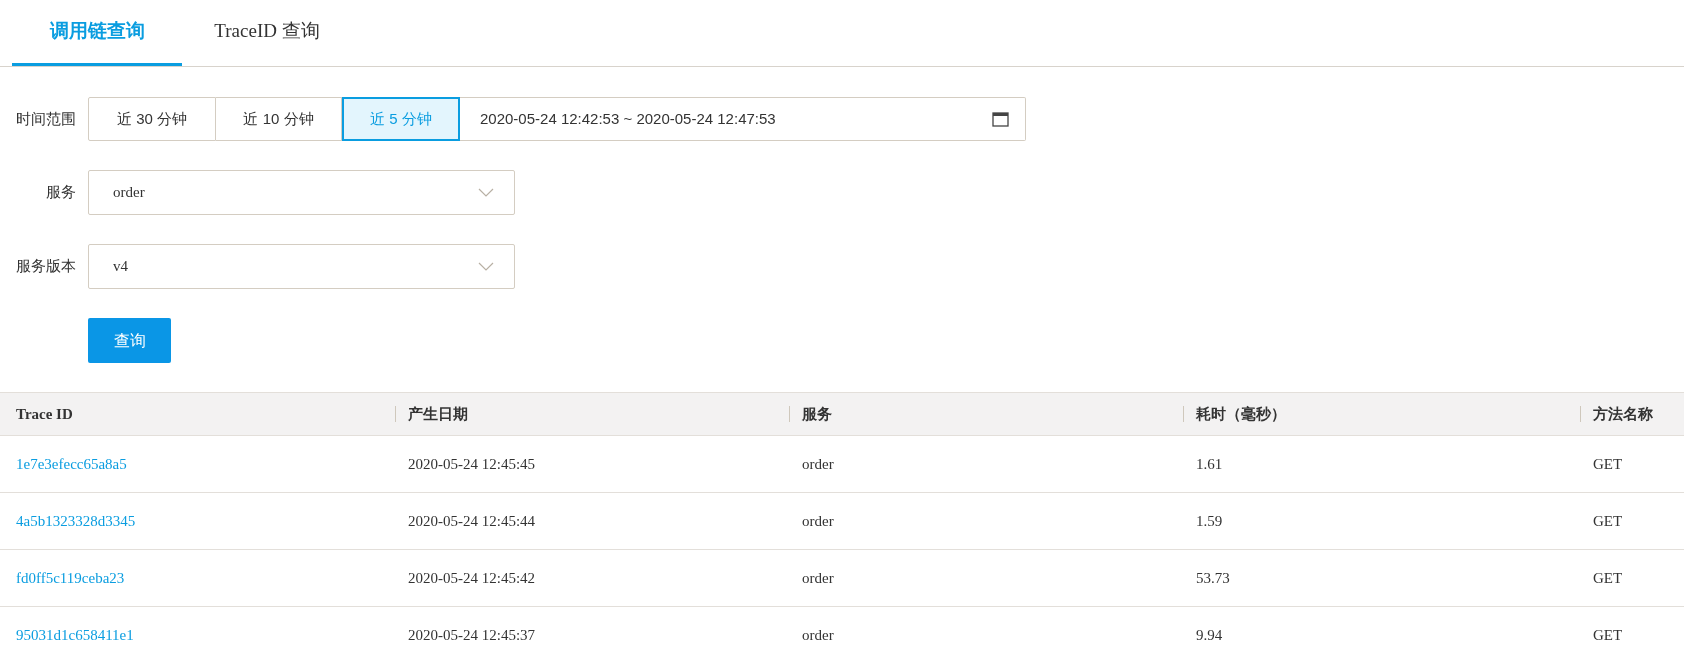 Image resolution: width=1684 pixels, height=661 pixels. I want to click on tab: TraceID 查询, so click(267, 33).